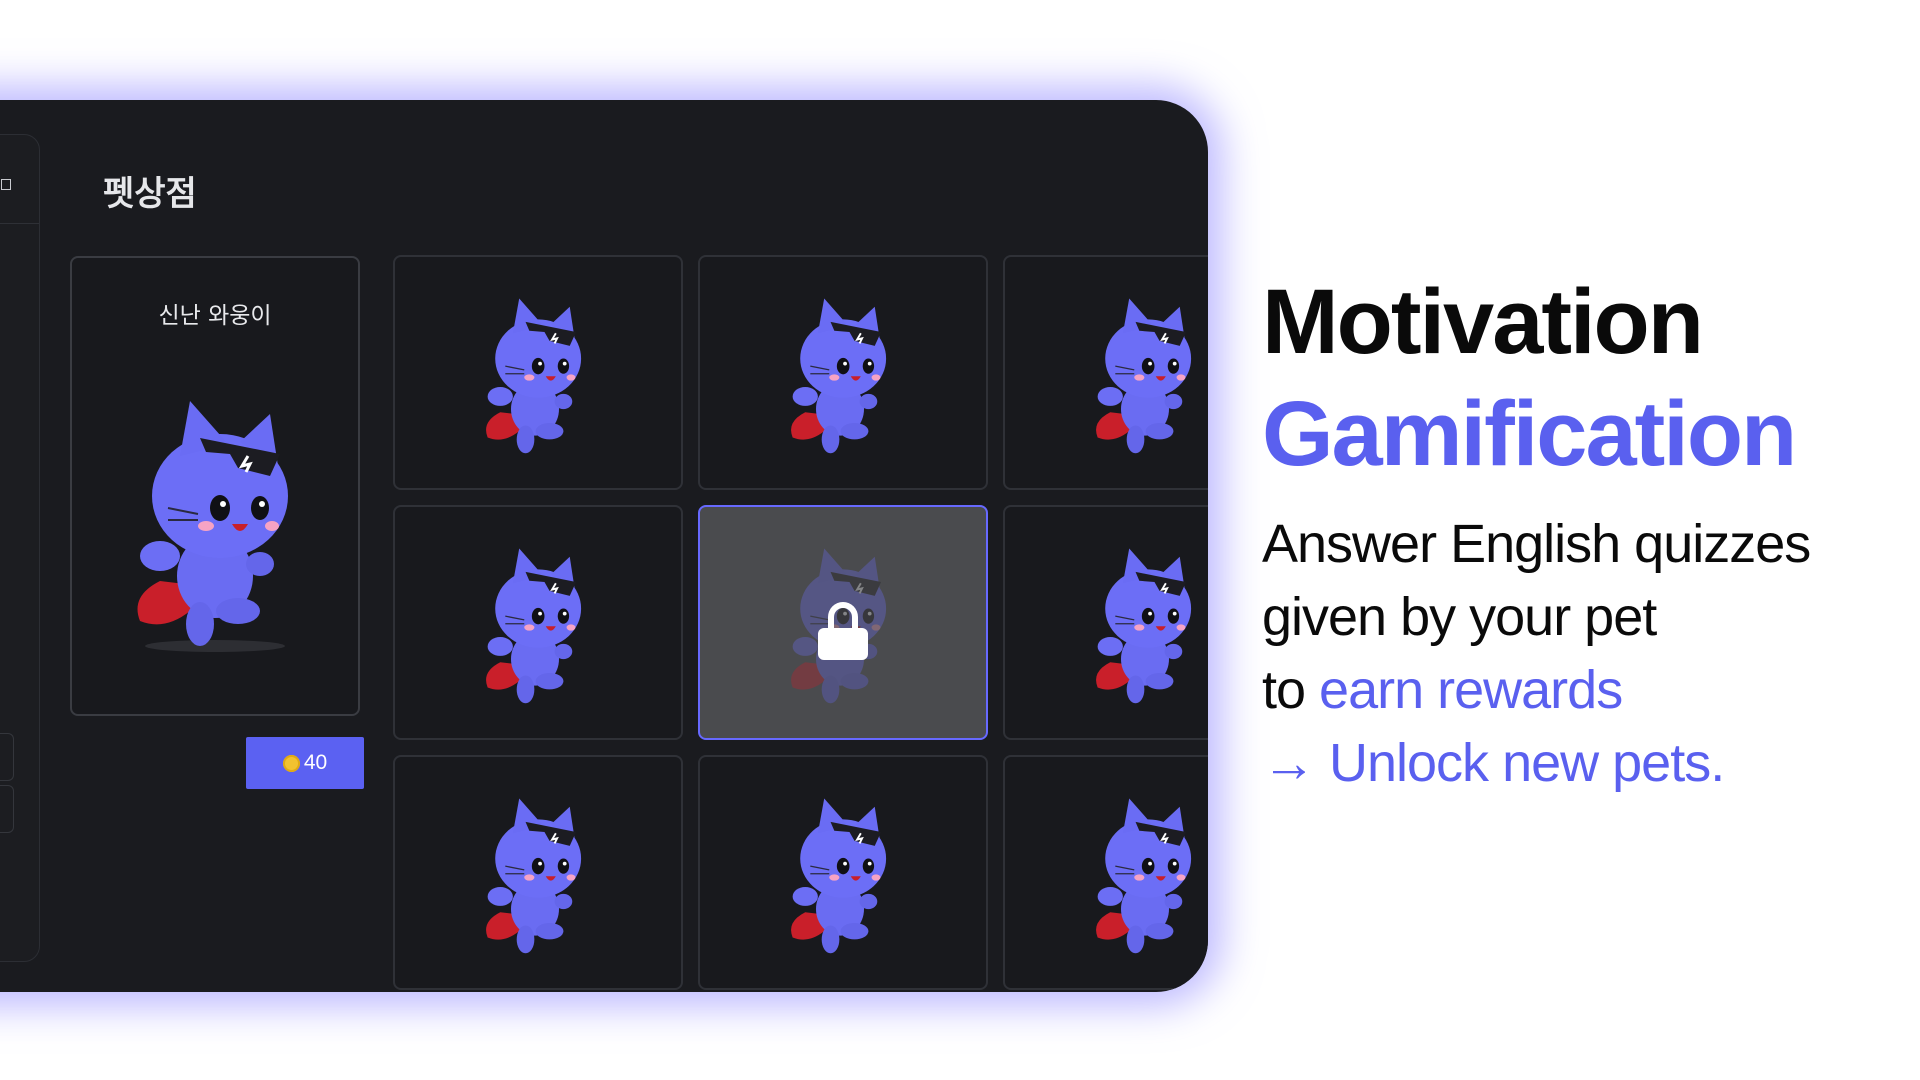 Image resolution: width=1920 pixels, height=1080 pixels. What do you see at coordinates (1291, 690) in the screenshot?
I see `body-line-prefix: to` at bounding box center [1291, 690].